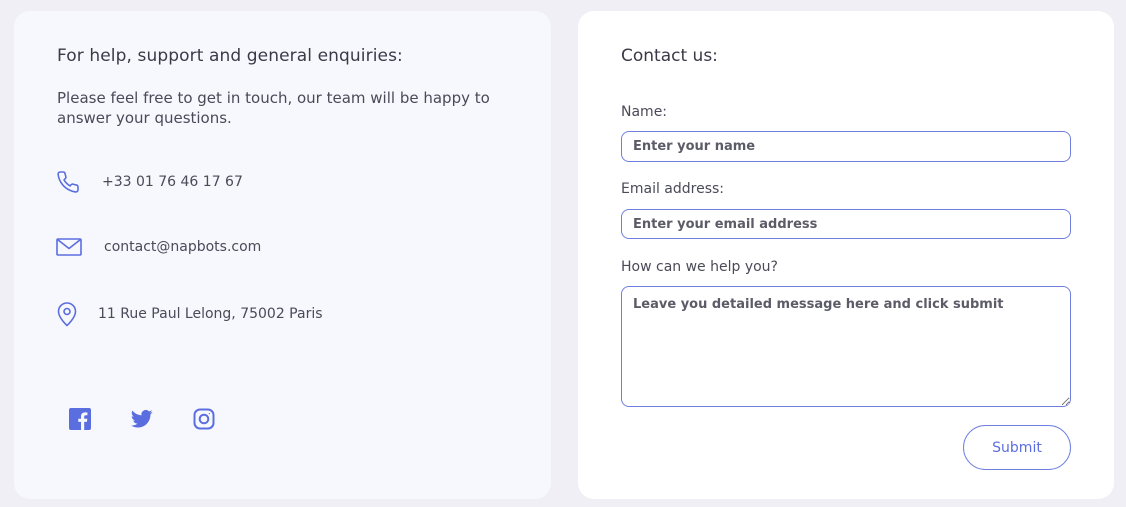  I want to click on phone-row: +33 01 76 46 17 67, so click(149, 182).